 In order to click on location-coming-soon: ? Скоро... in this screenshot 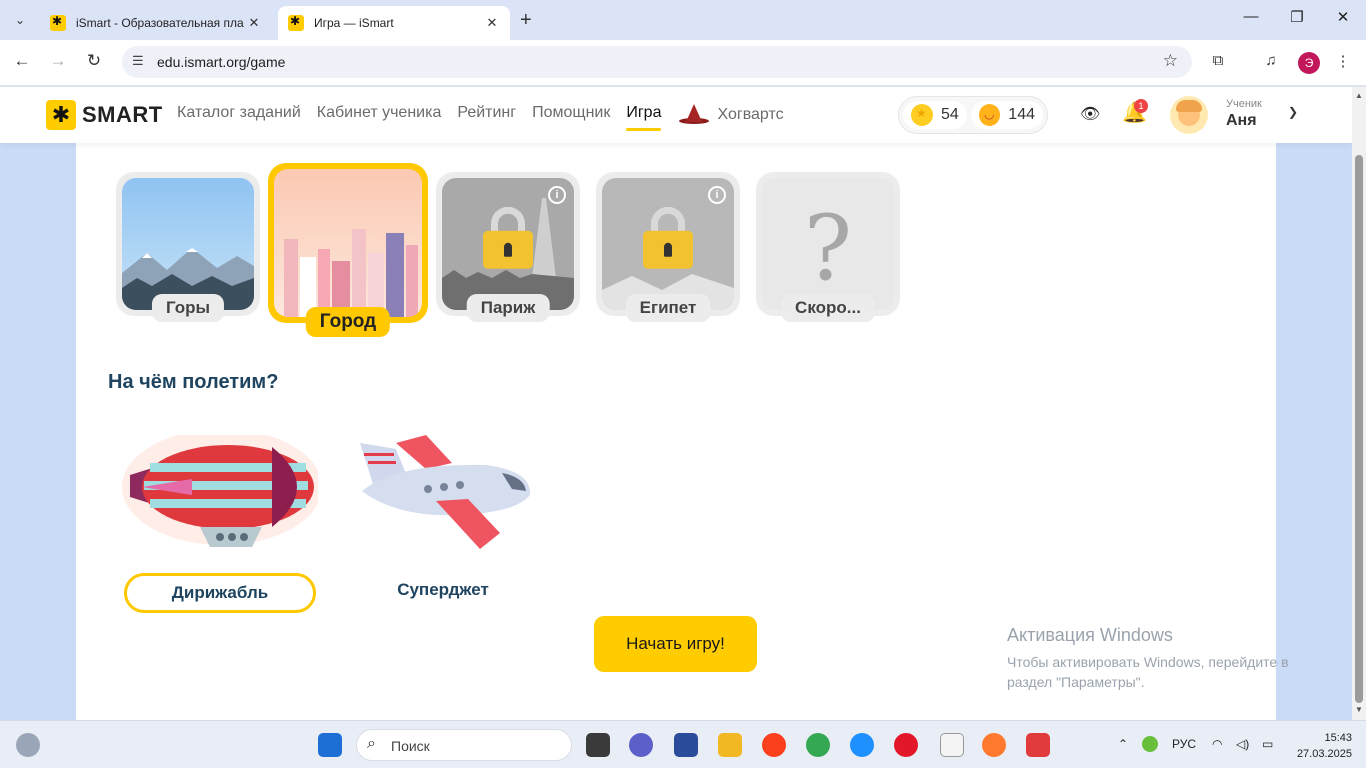, I will do `click(828, 247)`.